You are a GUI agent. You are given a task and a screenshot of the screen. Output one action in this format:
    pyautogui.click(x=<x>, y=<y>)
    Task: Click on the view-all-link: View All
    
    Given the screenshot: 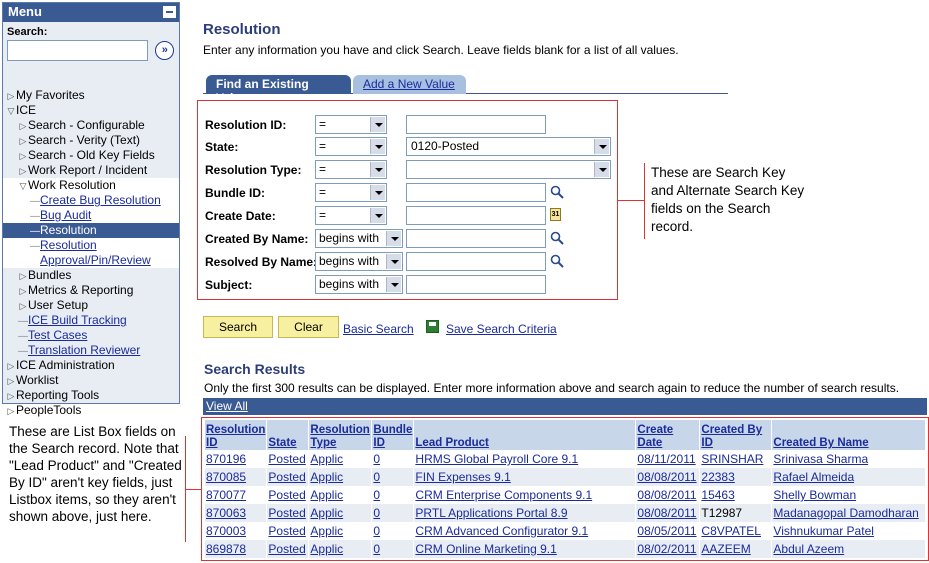 What is the action you would take?
    pyautogui.click(x=227, y=406)
    